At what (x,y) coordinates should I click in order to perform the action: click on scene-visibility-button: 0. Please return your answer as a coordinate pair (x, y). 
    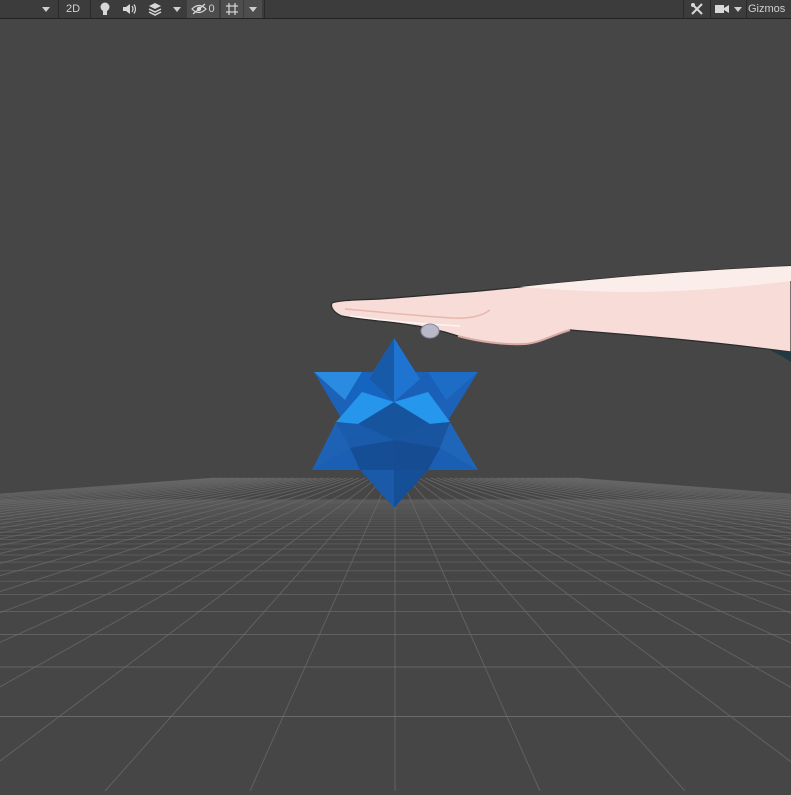
    Looking at the image, I should click on (203, 9).